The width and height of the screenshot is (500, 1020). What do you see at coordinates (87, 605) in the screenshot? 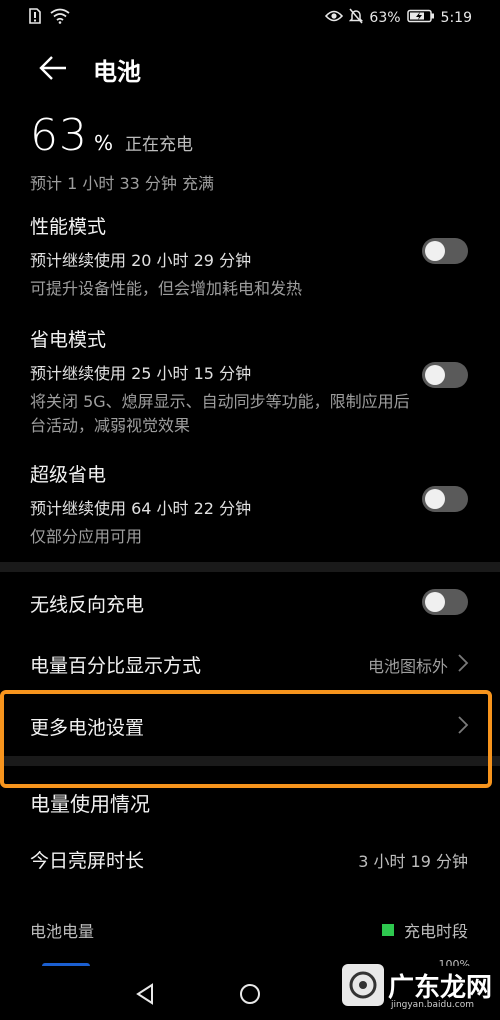
I see `row-label: 无线反向充电` at bounding box center [87, 605].